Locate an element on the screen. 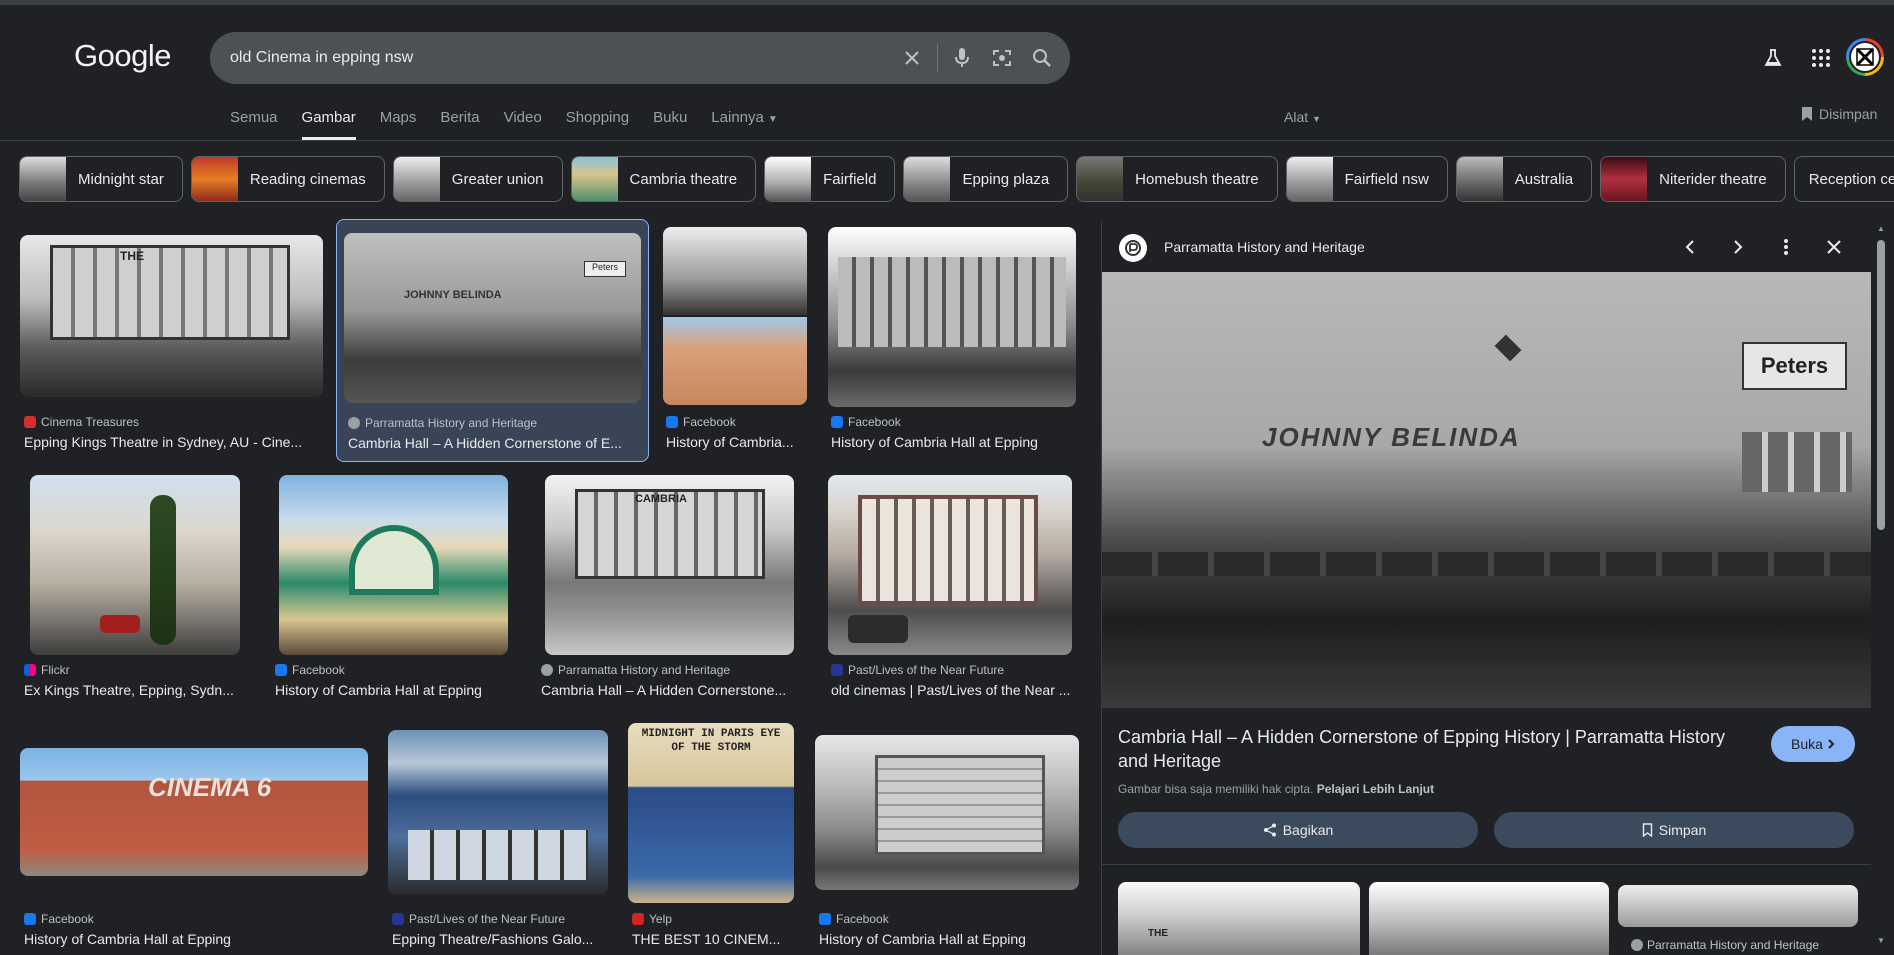 The image size is (1894, 955). tab-shopping: Shopping is located at coordinates (597, 124).